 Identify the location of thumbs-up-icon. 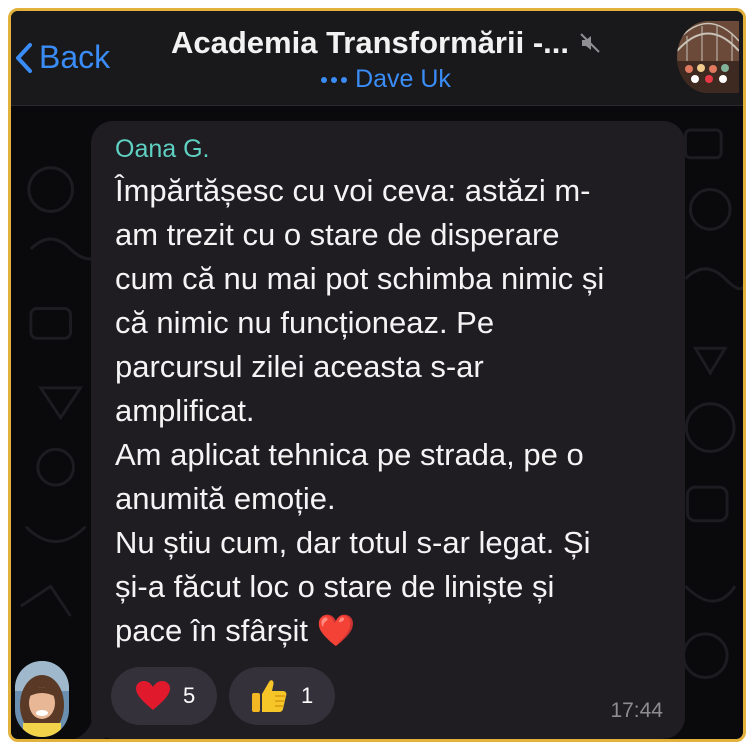
(269, 696).